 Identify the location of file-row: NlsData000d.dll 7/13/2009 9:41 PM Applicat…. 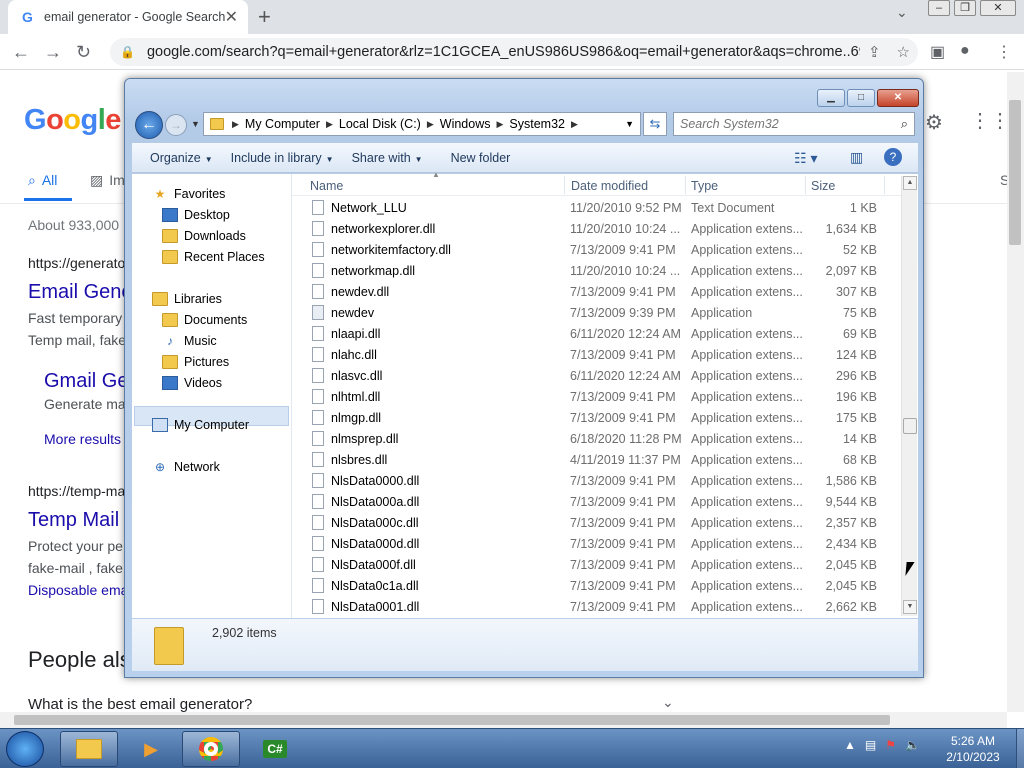
(598, 544).